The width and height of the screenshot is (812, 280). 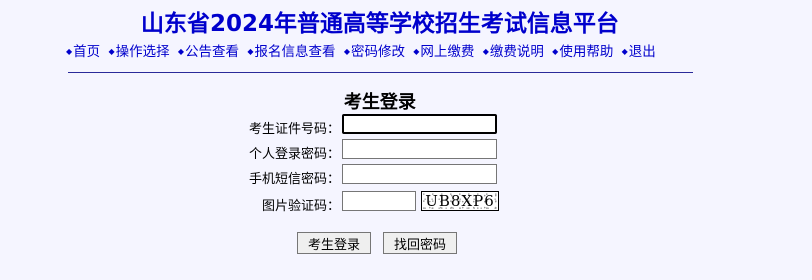 I want to click on nav-item-label: 缴费说明, so click(x=516, y=52).